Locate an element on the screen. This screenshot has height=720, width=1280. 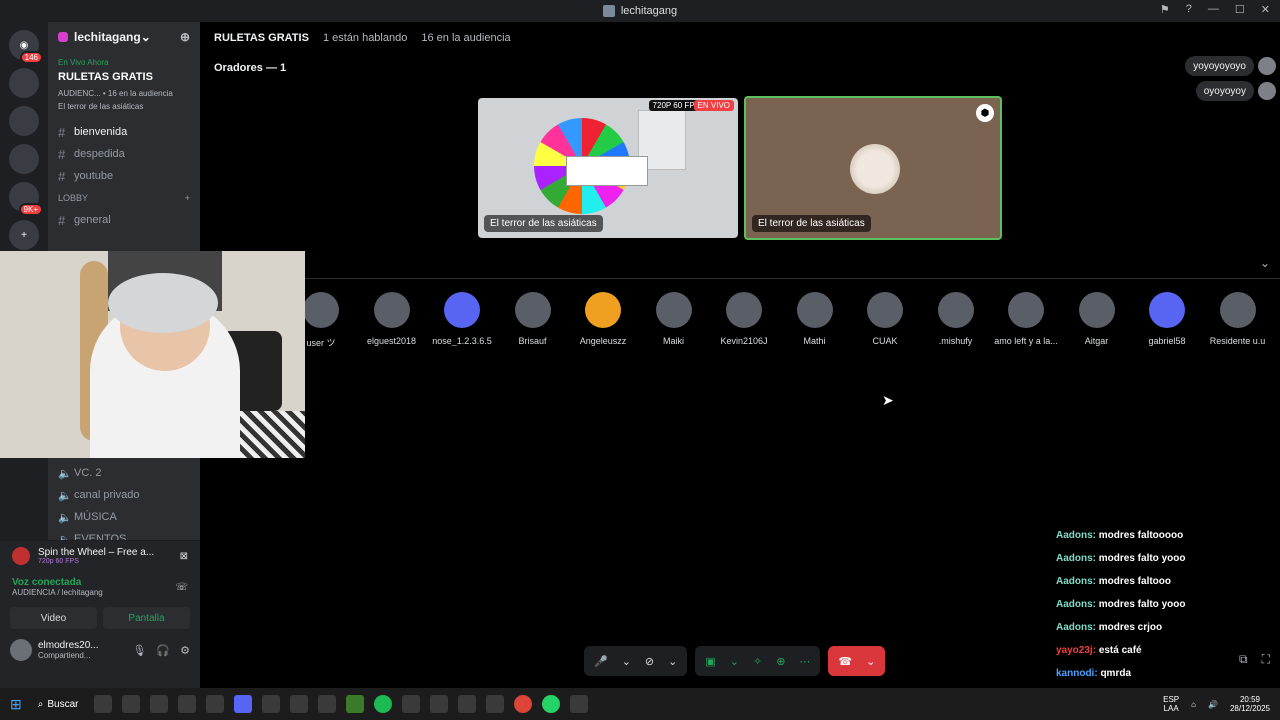
spotify-icon is located at coordinates (383, 704).